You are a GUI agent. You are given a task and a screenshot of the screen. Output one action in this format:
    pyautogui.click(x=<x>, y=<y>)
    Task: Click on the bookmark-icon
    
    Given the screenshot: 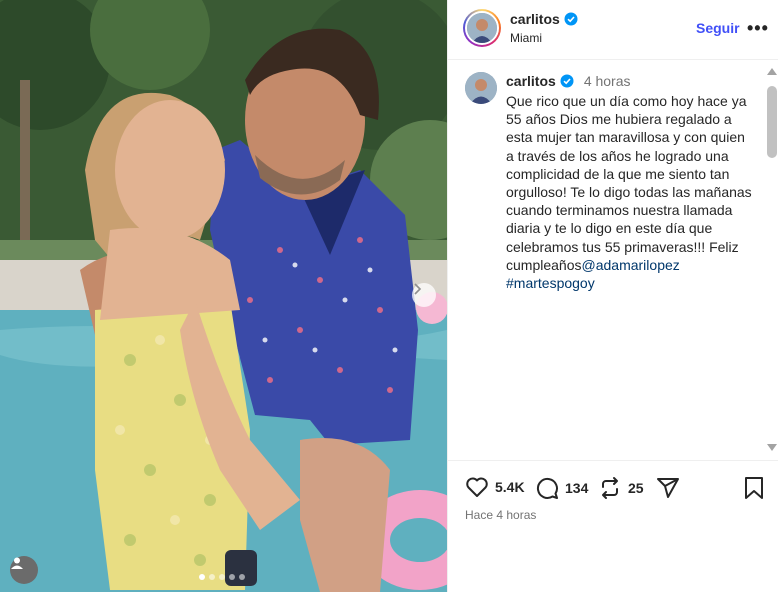 What is the action you would take?
    pyautogui.click(x=754, y=488)
    